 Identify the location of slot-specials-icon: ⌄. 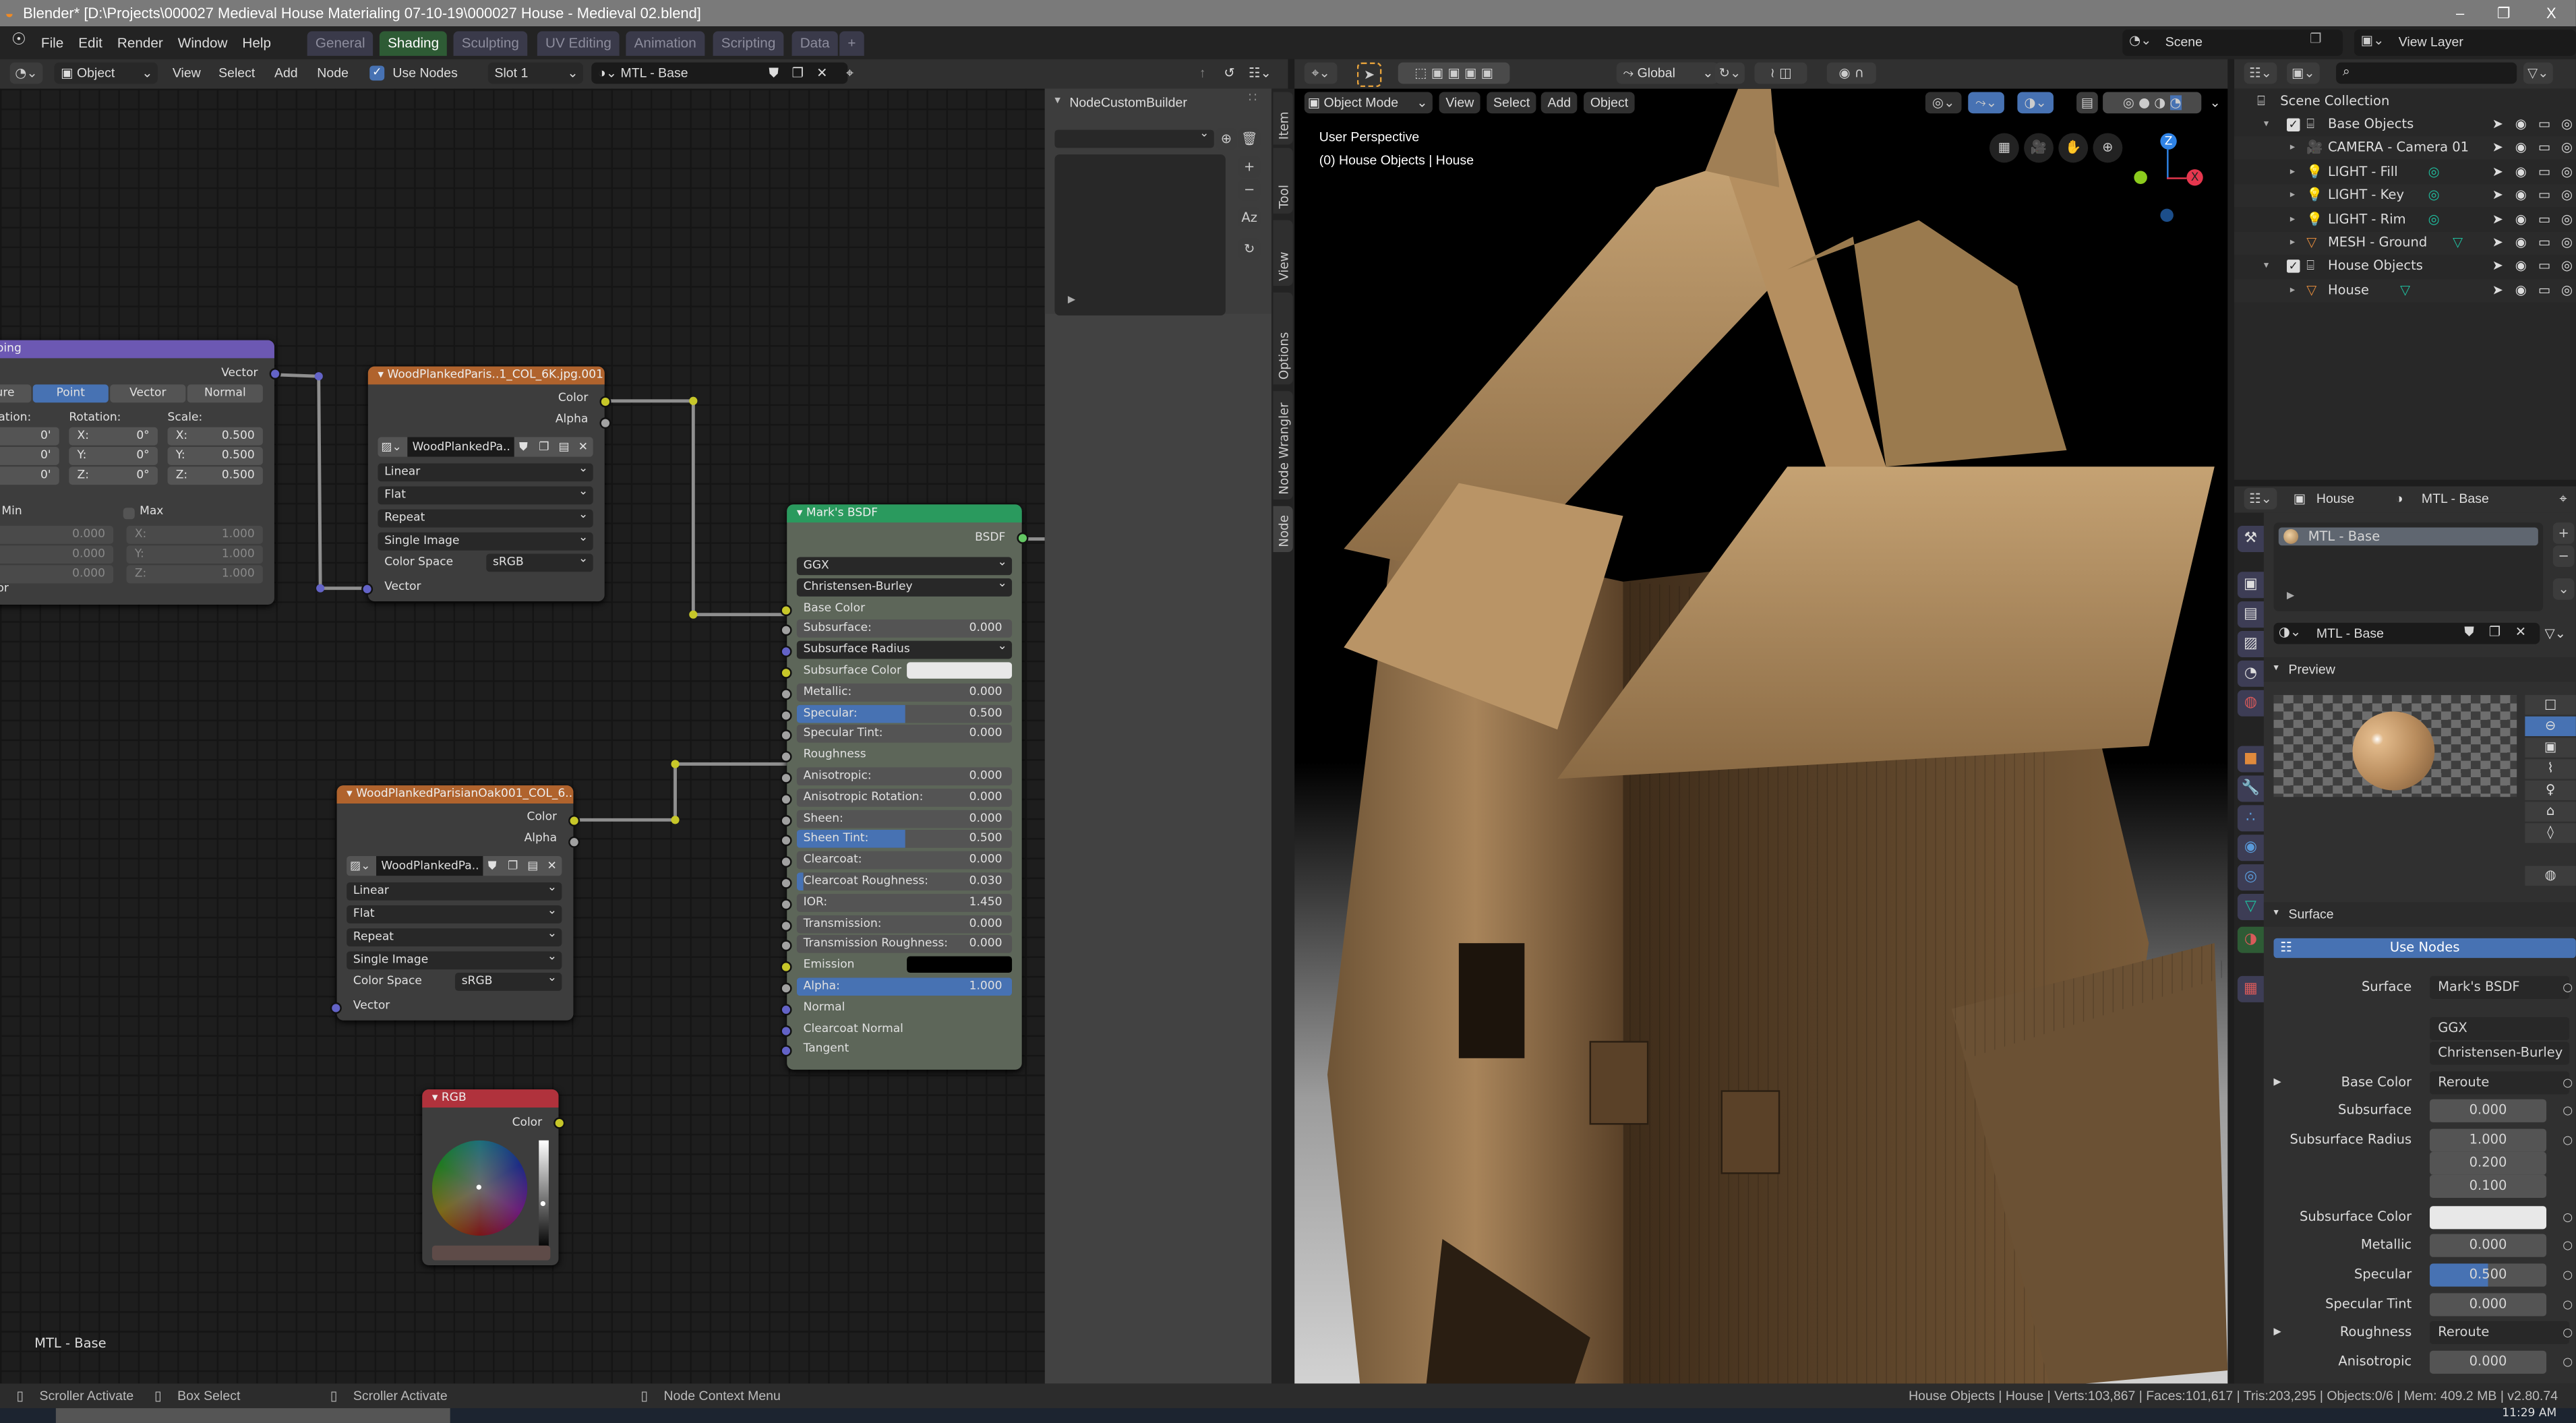
(2563, 589).